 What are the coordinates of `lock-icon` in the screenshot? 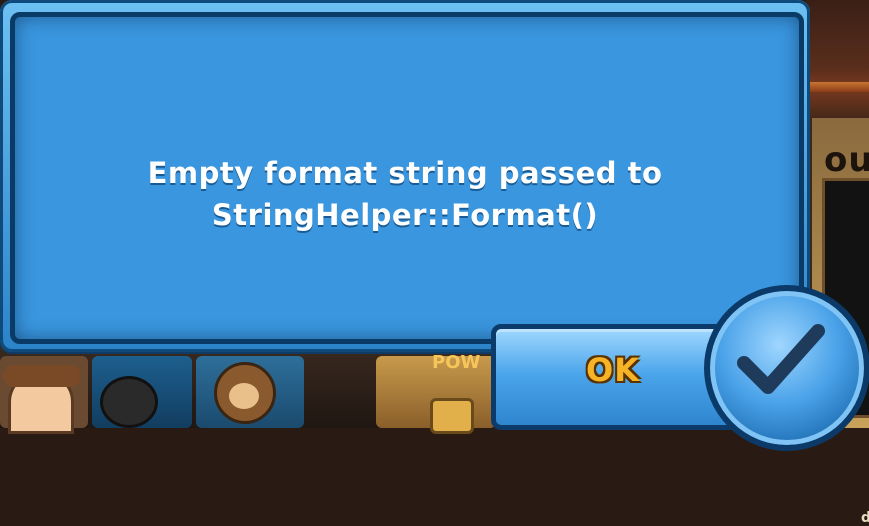 It's located at (452, 416).